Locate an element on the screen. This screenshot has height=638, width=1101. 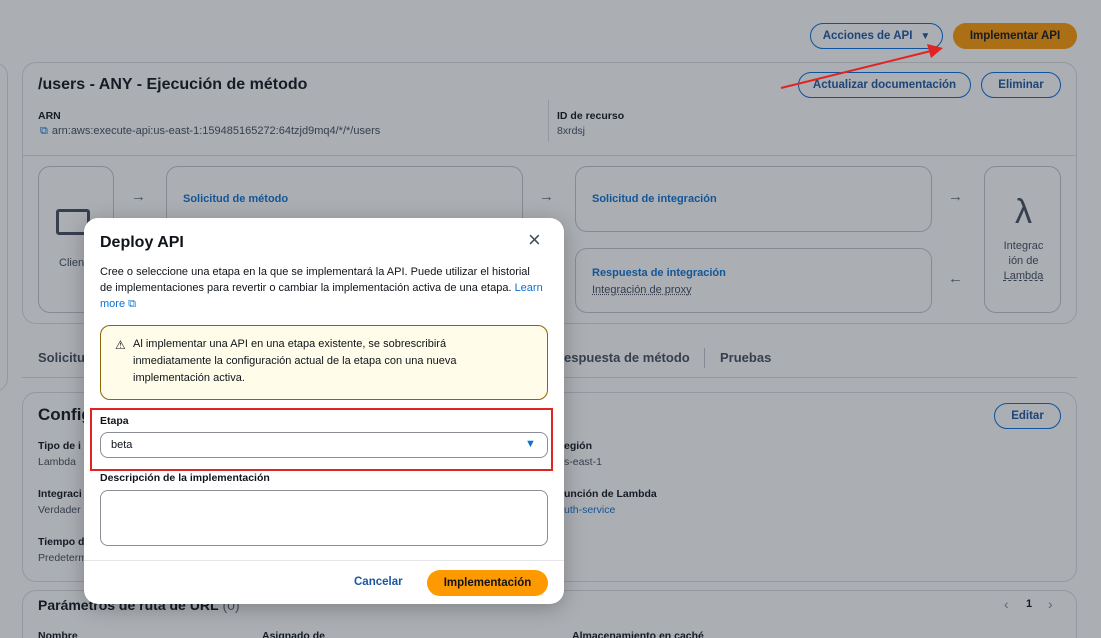
stage-label: Etapa is located at coordinates (114, 421).